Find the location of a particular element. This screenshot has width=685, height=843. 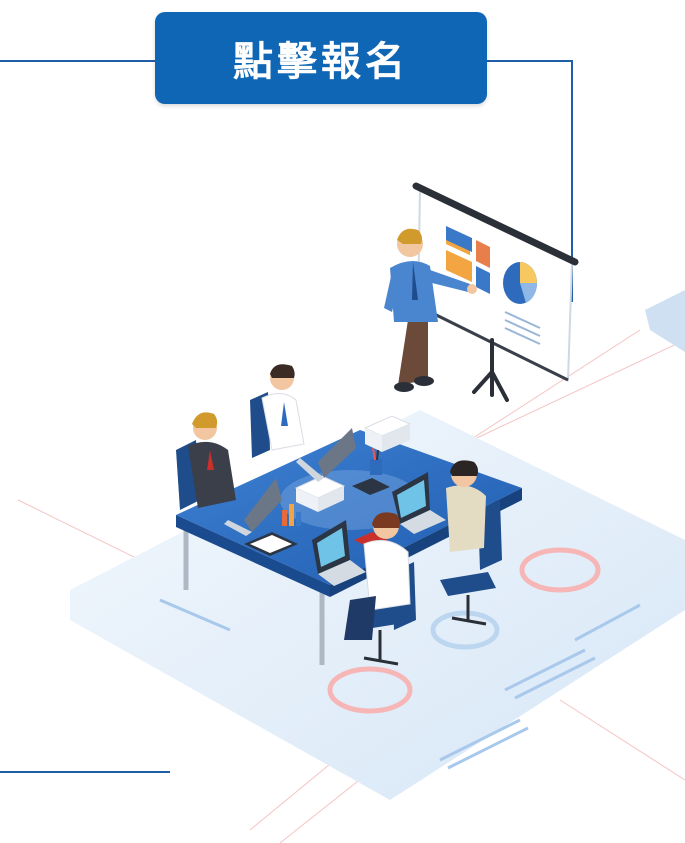

projector-screen is located at coordinates (495, 292).